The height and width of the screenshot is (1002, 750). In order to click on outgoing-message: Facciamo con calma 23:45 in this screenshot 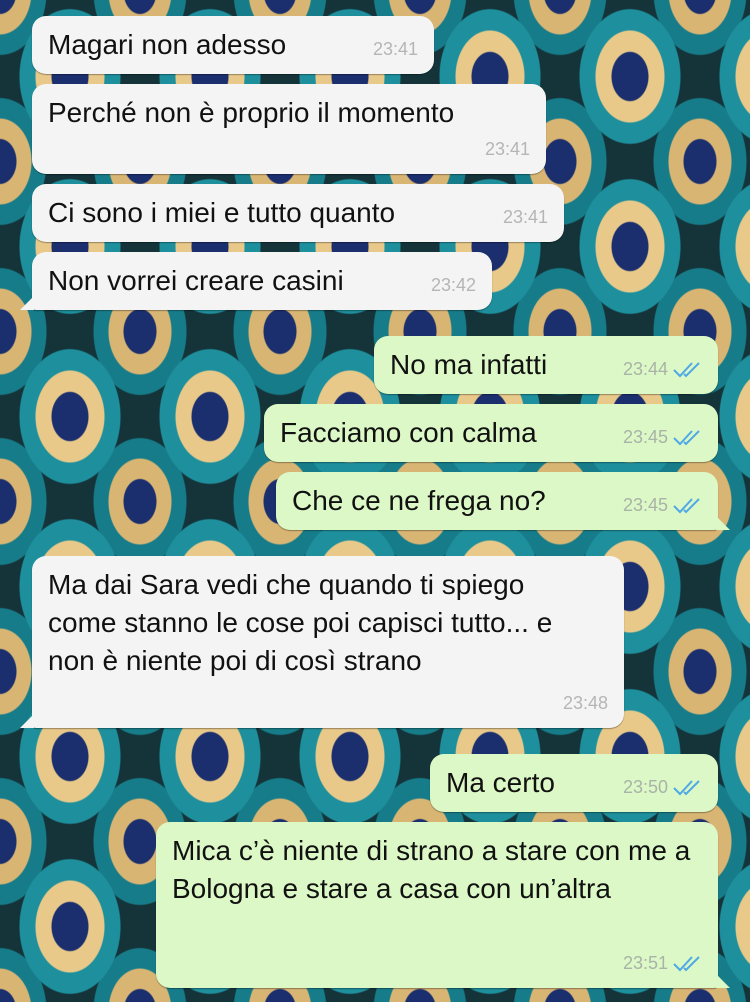, I will do `click(491, 433)`.